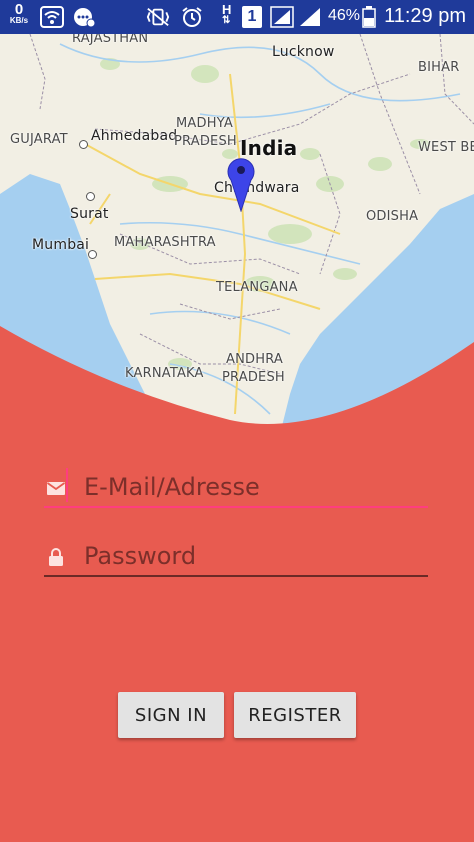  I want to click on battery-percent: 46%, so click(344, 15).